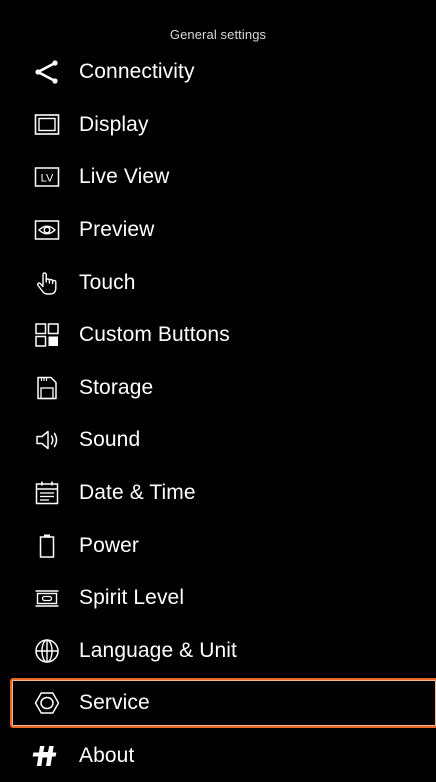  Describe the element at coordinates (114, 703) in the screenshot. I see `menu-item-label: Service` at that location.